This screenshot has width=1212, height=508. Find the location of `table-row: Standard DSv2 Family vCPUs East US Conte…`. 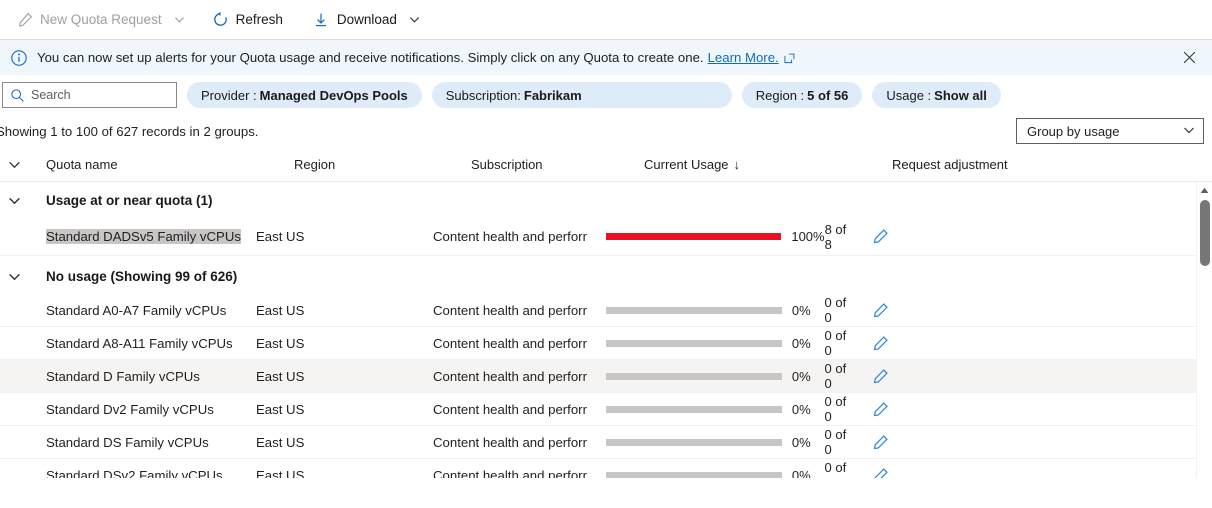

table-row: Standard DSv2 Family vCPUs East US Conte… is located at coordinates (606, 468).